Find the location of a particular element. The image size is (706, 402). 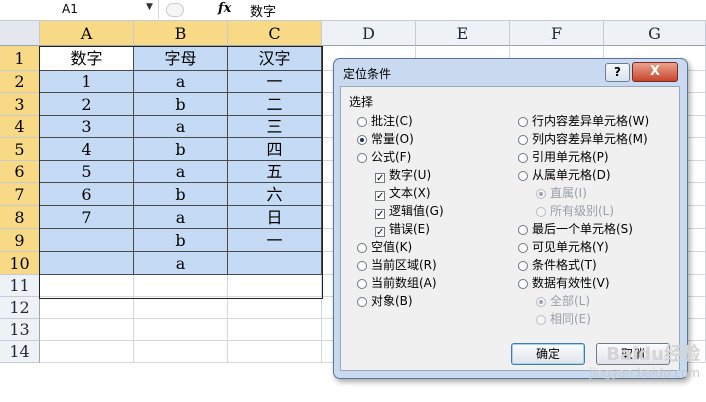

option-current-array: 当前数组(A) is located at coordinates (397, 283).